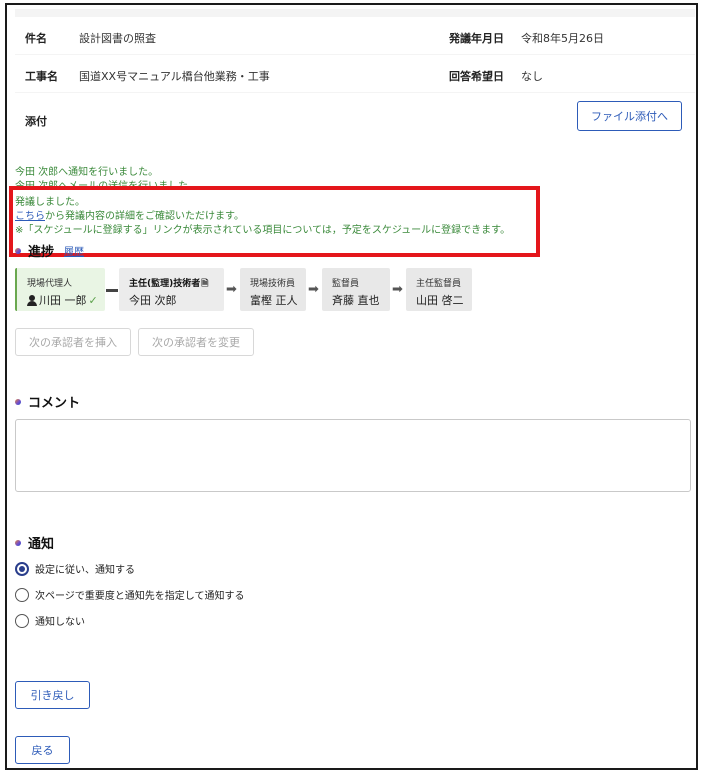  What do you see at coordinates (356, 300) in the screenshot?
I see `step-name: 斉藤 直也` at bounding box center [356, 300].